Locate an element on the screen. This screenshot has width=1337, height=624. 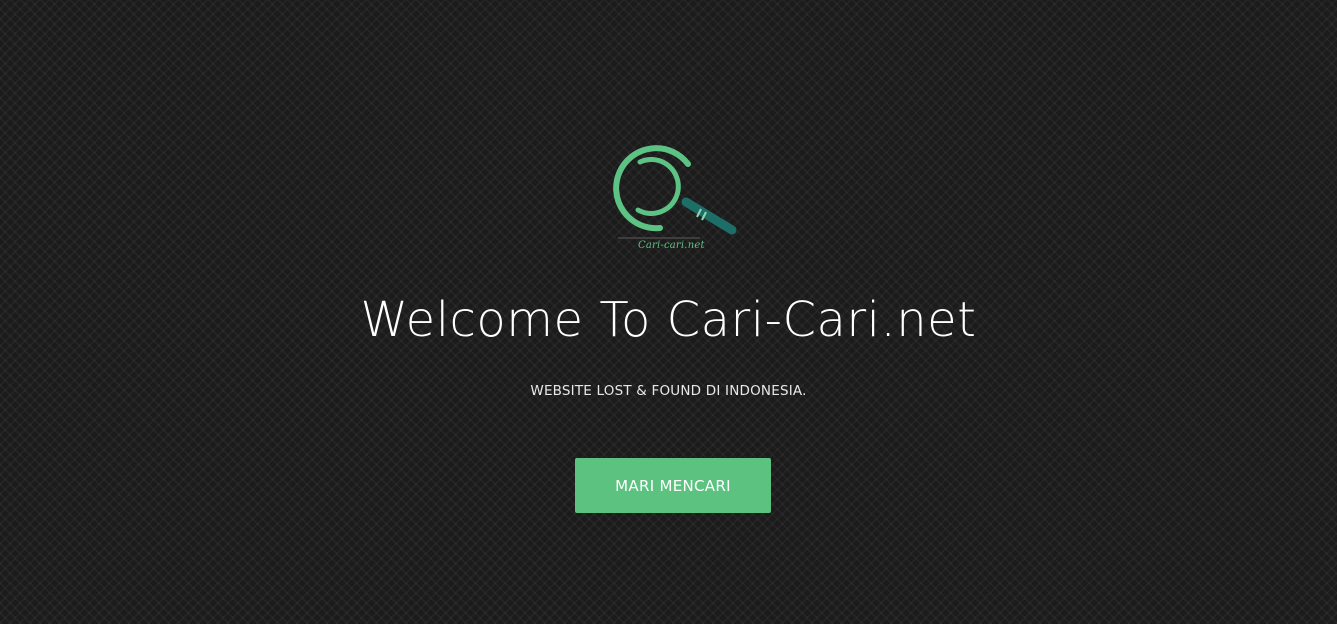
page-subtitle: WEBSITE LOST & FOUND DI INDONESIA. is located at coordinates (668, 391).